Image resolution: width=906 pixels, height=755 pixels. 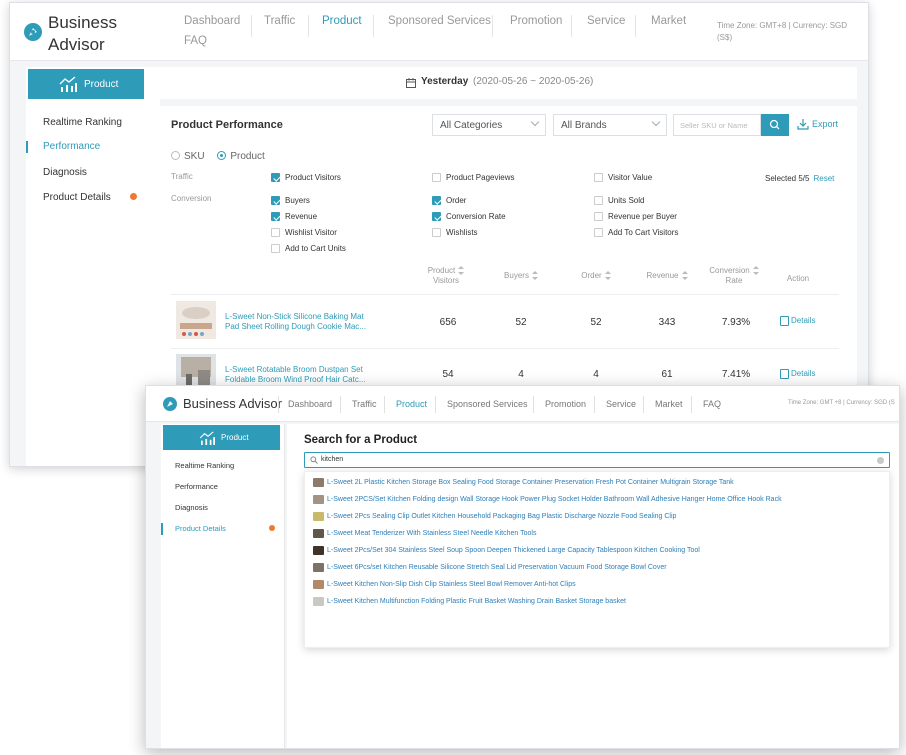 I want to click on category-select: All Categories, so click(x=489, y=125).